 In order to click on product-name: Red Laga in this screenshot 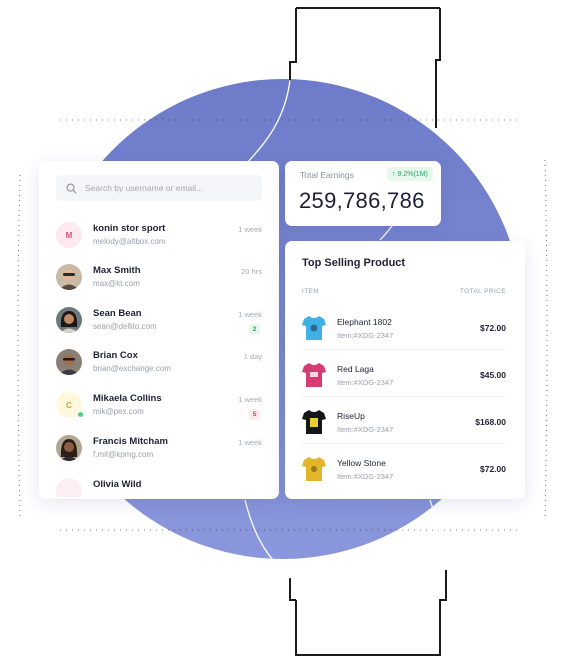, I will do `click(355, 369)`.